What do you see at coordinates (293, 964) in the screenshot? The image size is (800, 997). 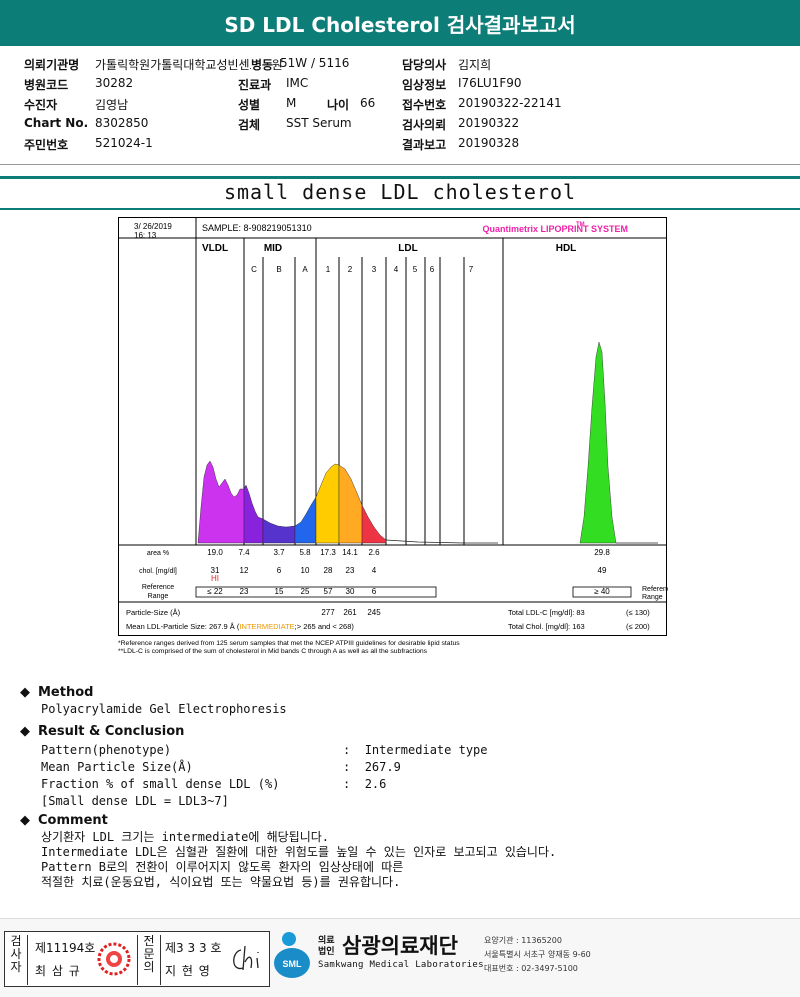 I see `logo-text: SML` at bounding box center [293, 964].